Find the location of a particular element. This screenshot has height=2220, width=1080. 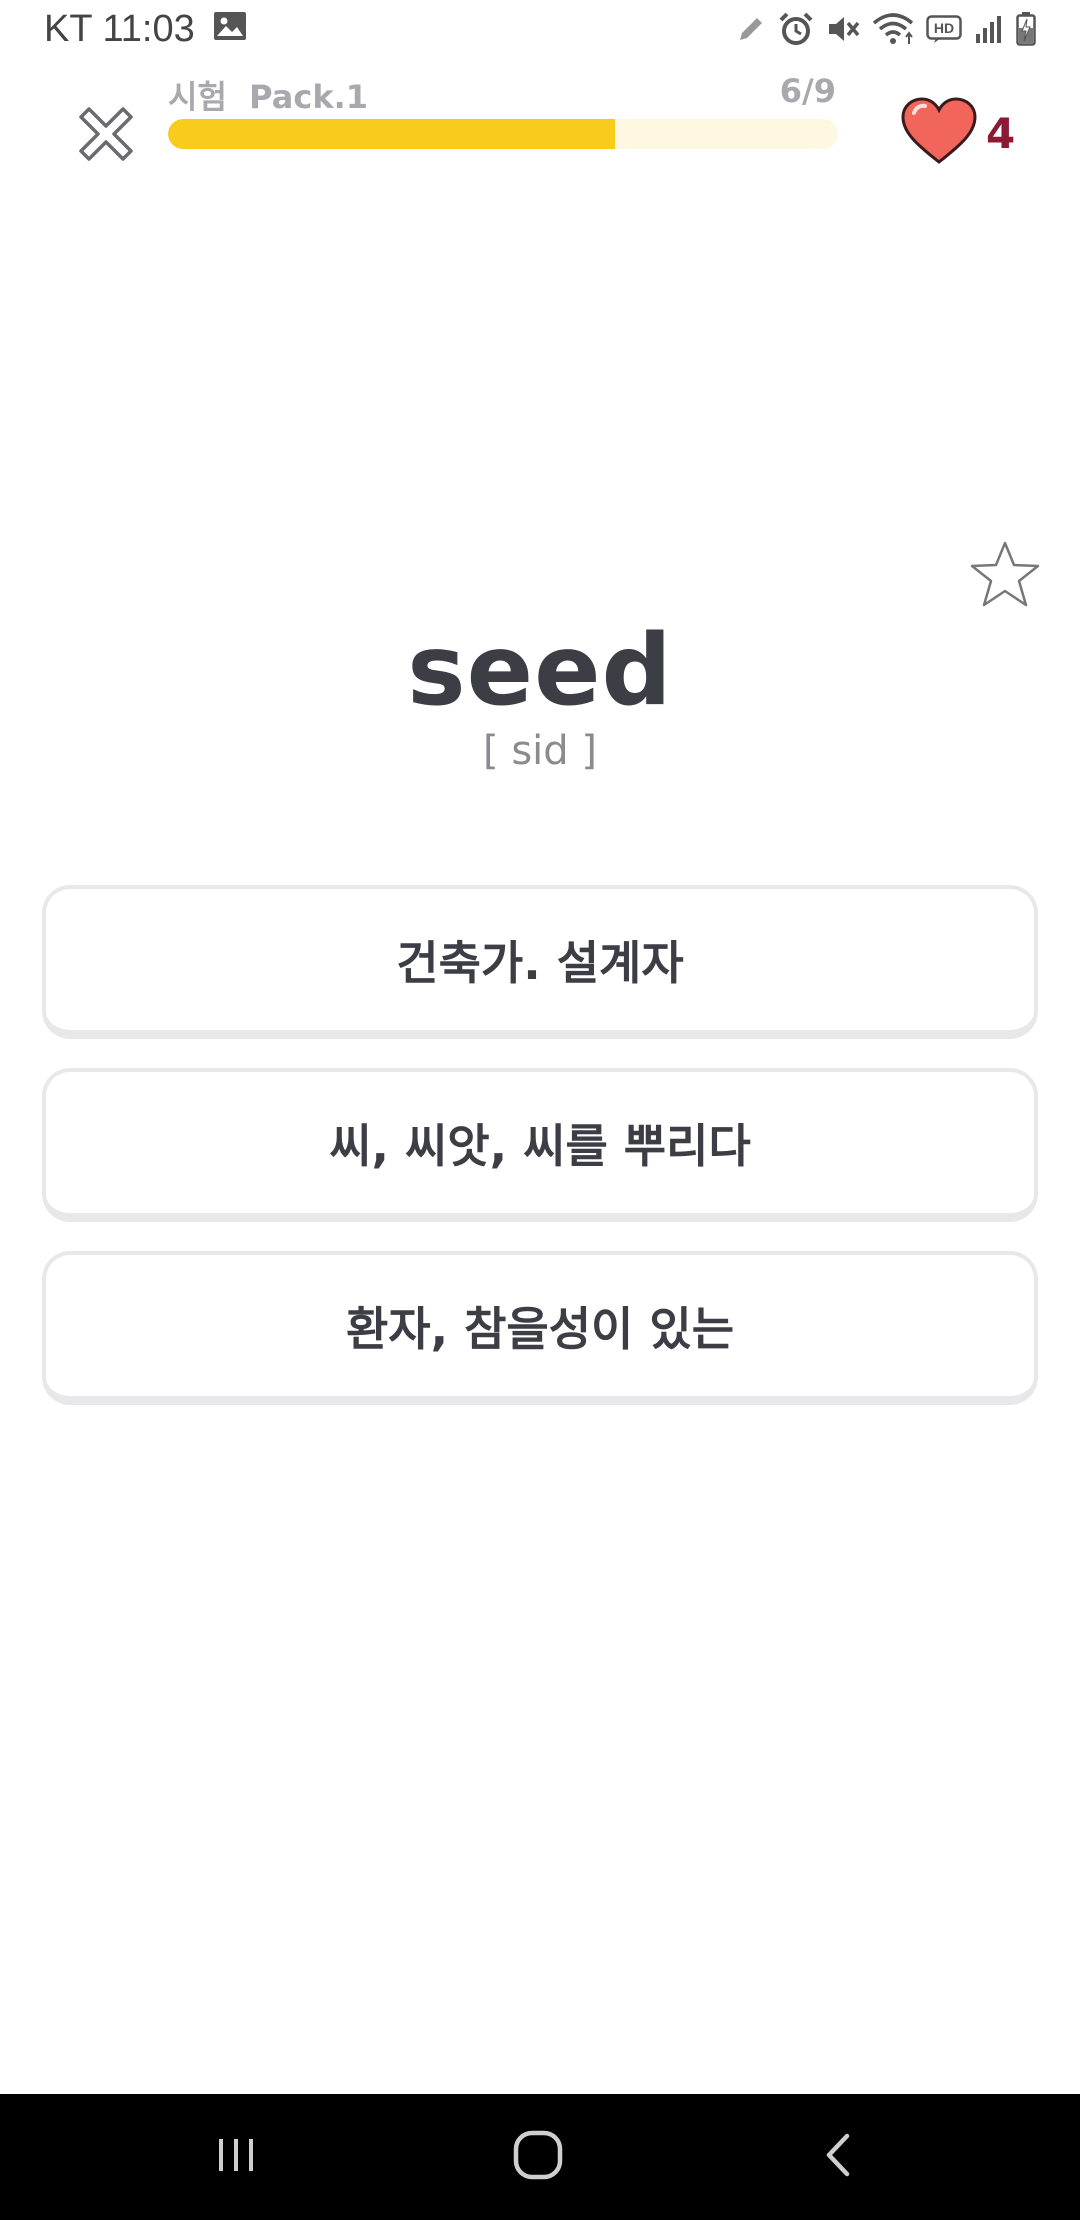

carrier: KT is located at coordinates (68, 29).